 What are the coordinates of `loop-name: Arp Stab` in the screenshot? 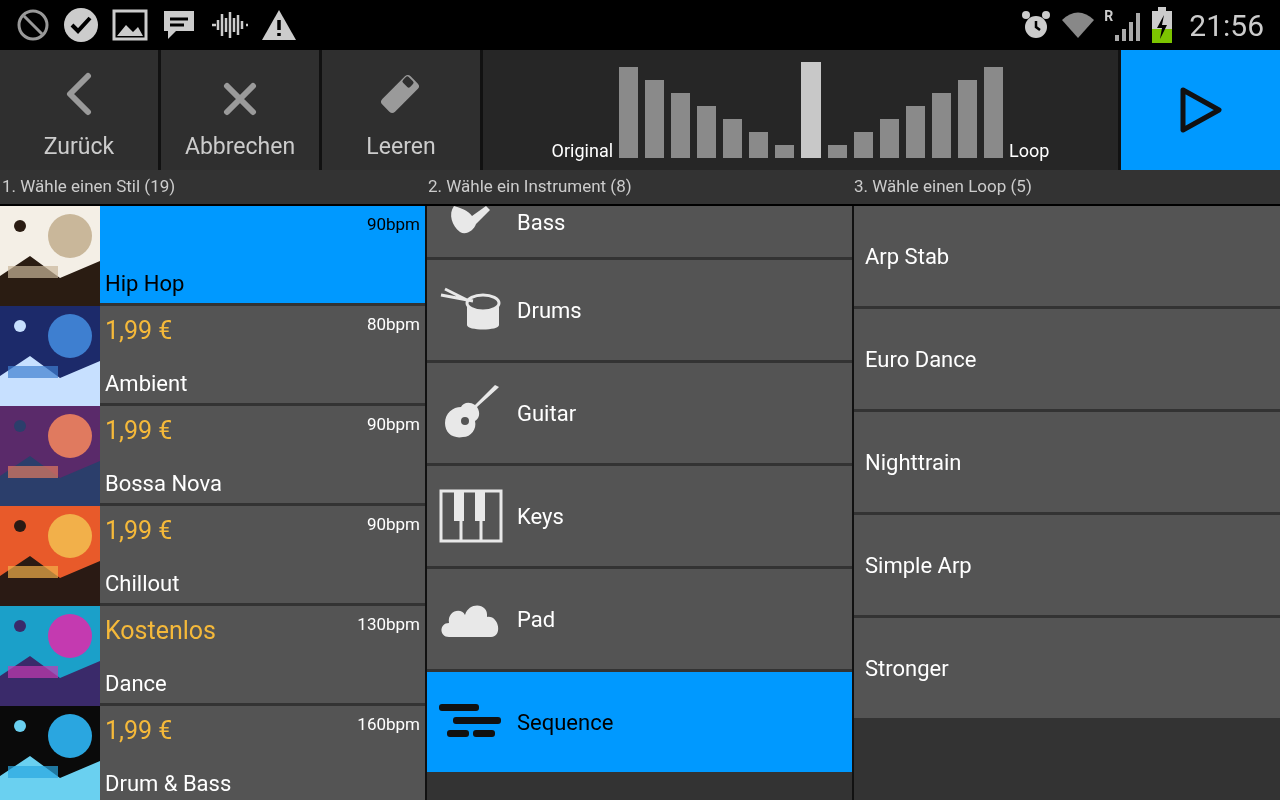 It's located at (907, 256).